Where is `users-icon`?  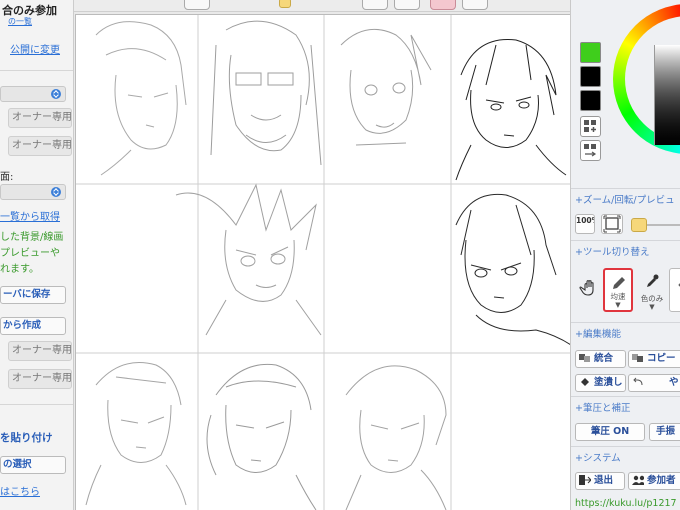 users-icon is located at coordinates (638, 480).